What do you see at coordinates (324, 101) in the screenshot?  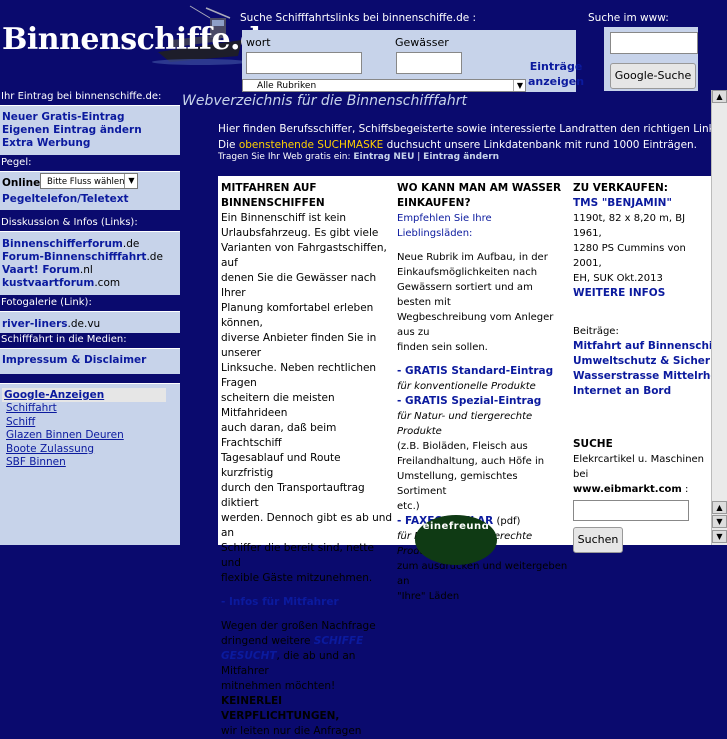 I see `page-title: Webverzeichnis für die Binnenschifffahrt` at bounding box center [324, 101].